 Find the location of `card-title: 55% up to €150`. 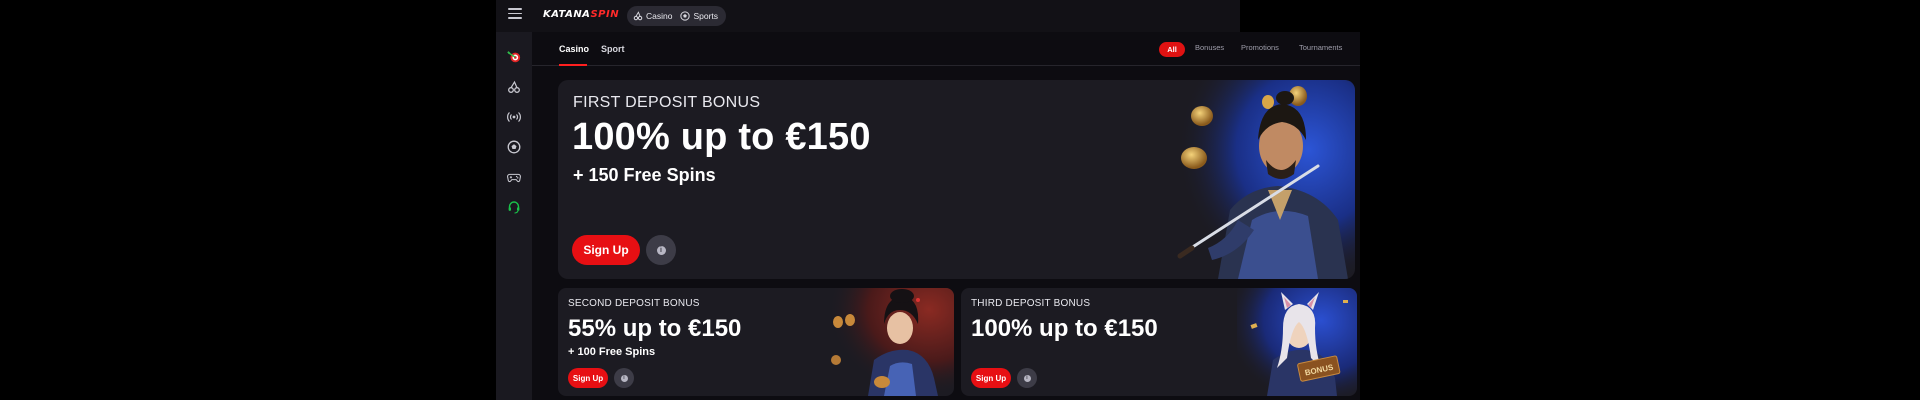

card-title: 55% up to €150 is located at coordinates (655, 328).